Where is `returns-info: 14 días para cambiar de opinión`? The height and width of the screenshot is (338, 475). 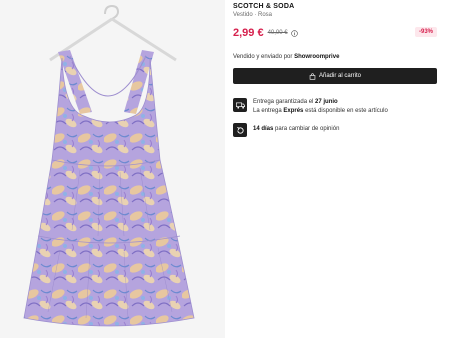
returns-info: 14 días para cambiar de opinión is located at coordinates (286, 130).